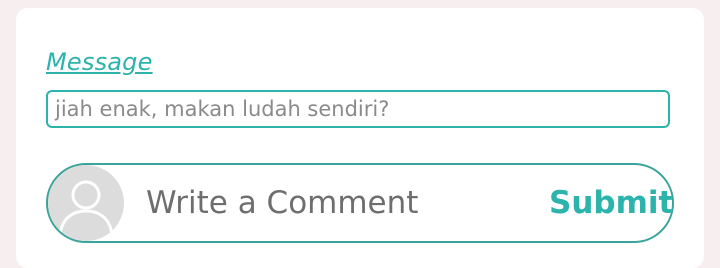 The height and width of the screenshot is (268, 720). Describe the element at coordinates (99, 62) in the screenshot. I see `message-link: Message` at that location.